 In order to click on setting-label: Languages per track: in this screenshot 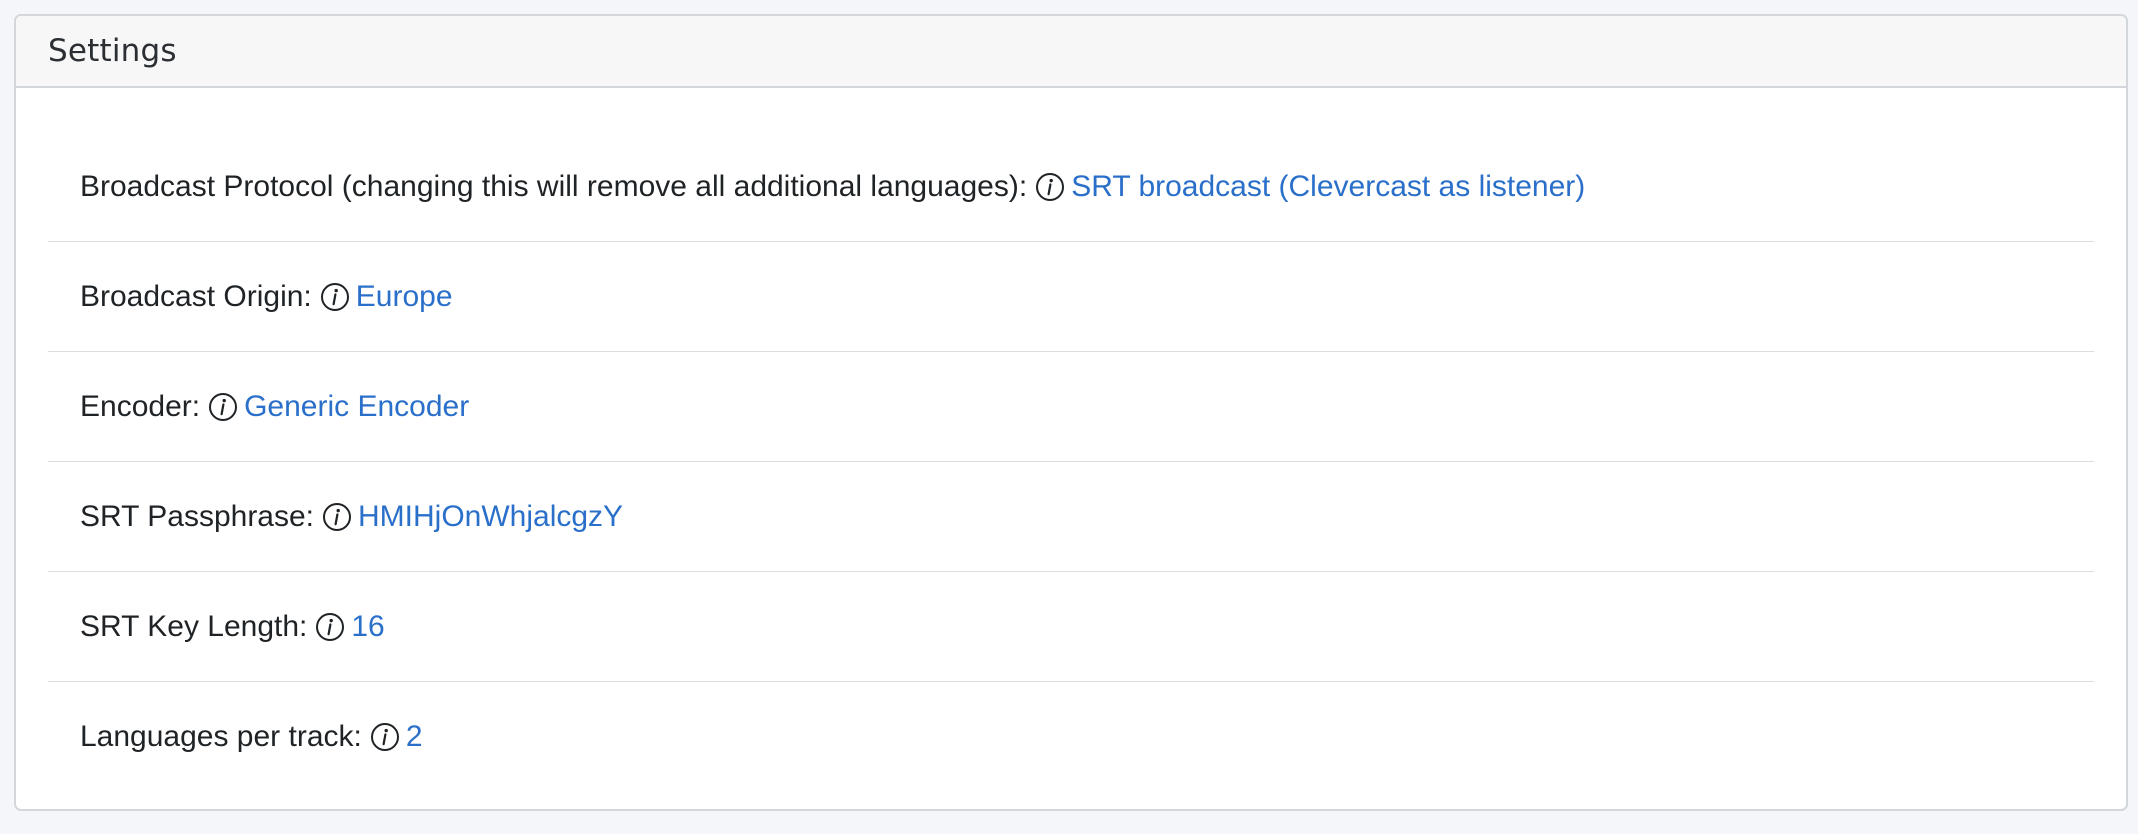, I will do `click(221, 736)`.